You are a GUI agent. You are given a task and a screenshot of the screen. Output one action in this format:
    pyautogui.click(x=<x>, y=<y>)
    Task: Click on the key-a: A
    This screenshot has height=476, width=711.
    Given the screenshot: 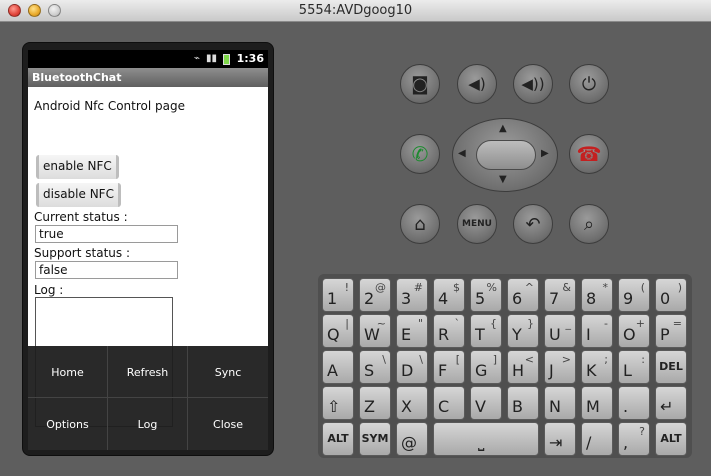 What is the action you would take?
    pyautogui.click(x=338, y=367)
    